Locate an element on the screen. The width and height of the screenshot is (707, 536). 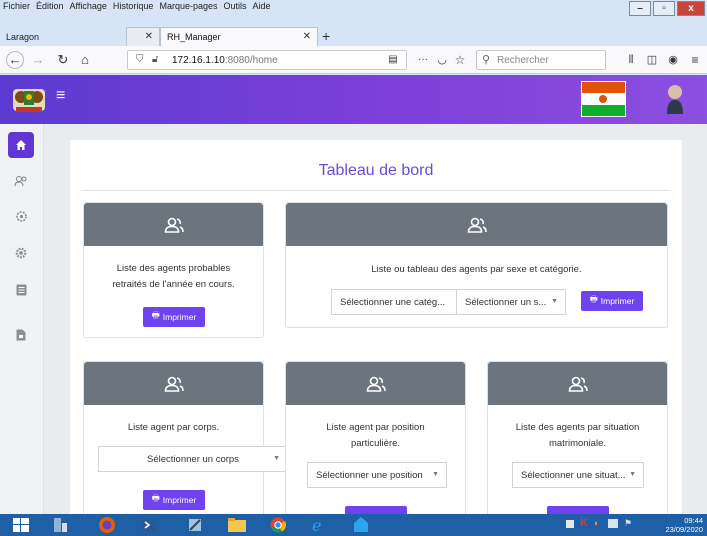
chrome-icon is located at coordinates (278, 525).